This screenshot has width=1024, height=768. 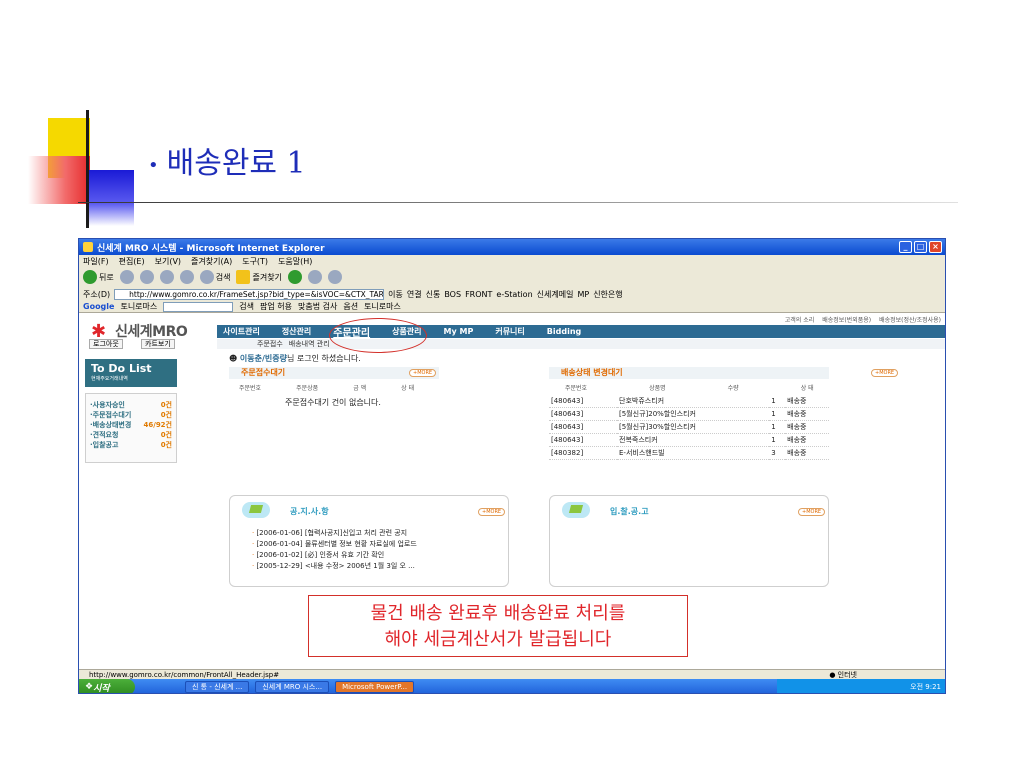 What do you see at coordinates (512, 307) in the screenshot?
I see `google-toolbar: Google 토니로마스 검색 팝업 허용 맞춤법 검사 옵션 토니로마스` at bounding box center [512, 307].